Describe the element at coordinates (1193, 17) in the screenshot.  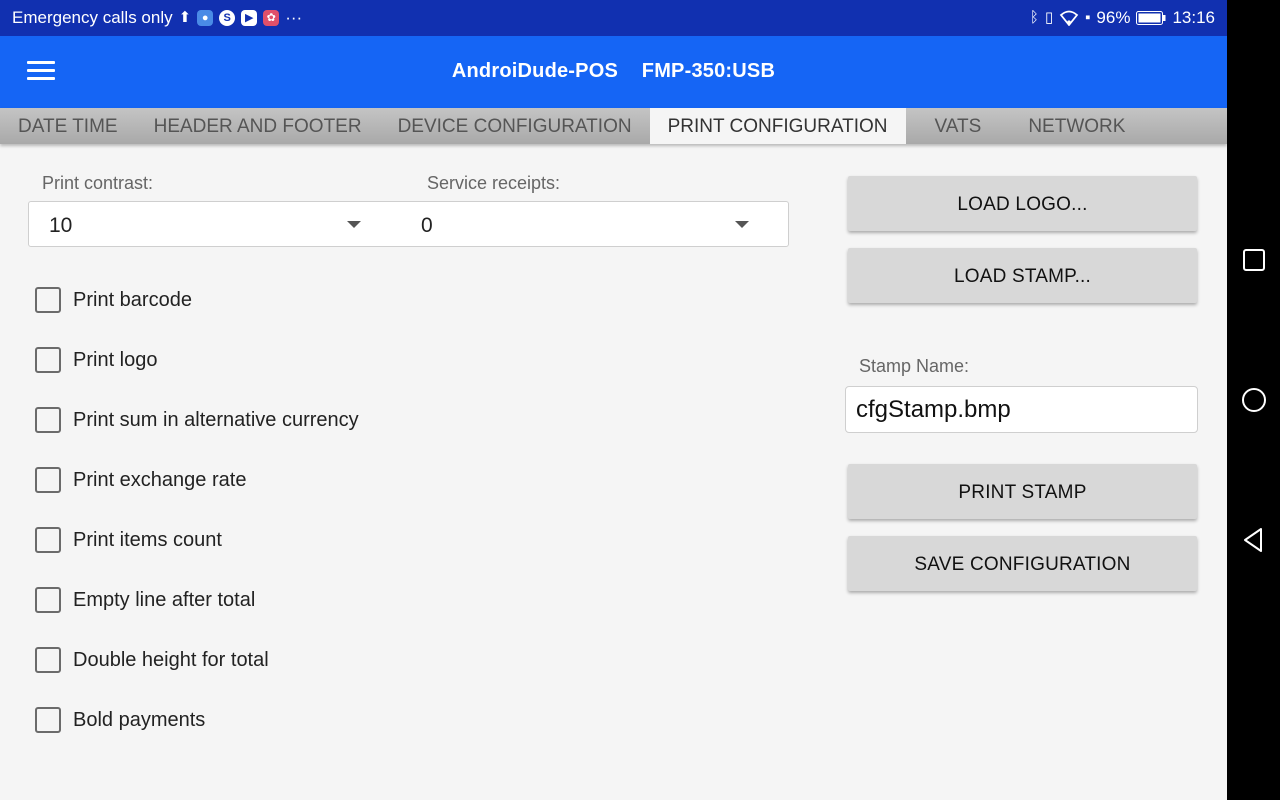
I see `clock: 13:16` at that location.